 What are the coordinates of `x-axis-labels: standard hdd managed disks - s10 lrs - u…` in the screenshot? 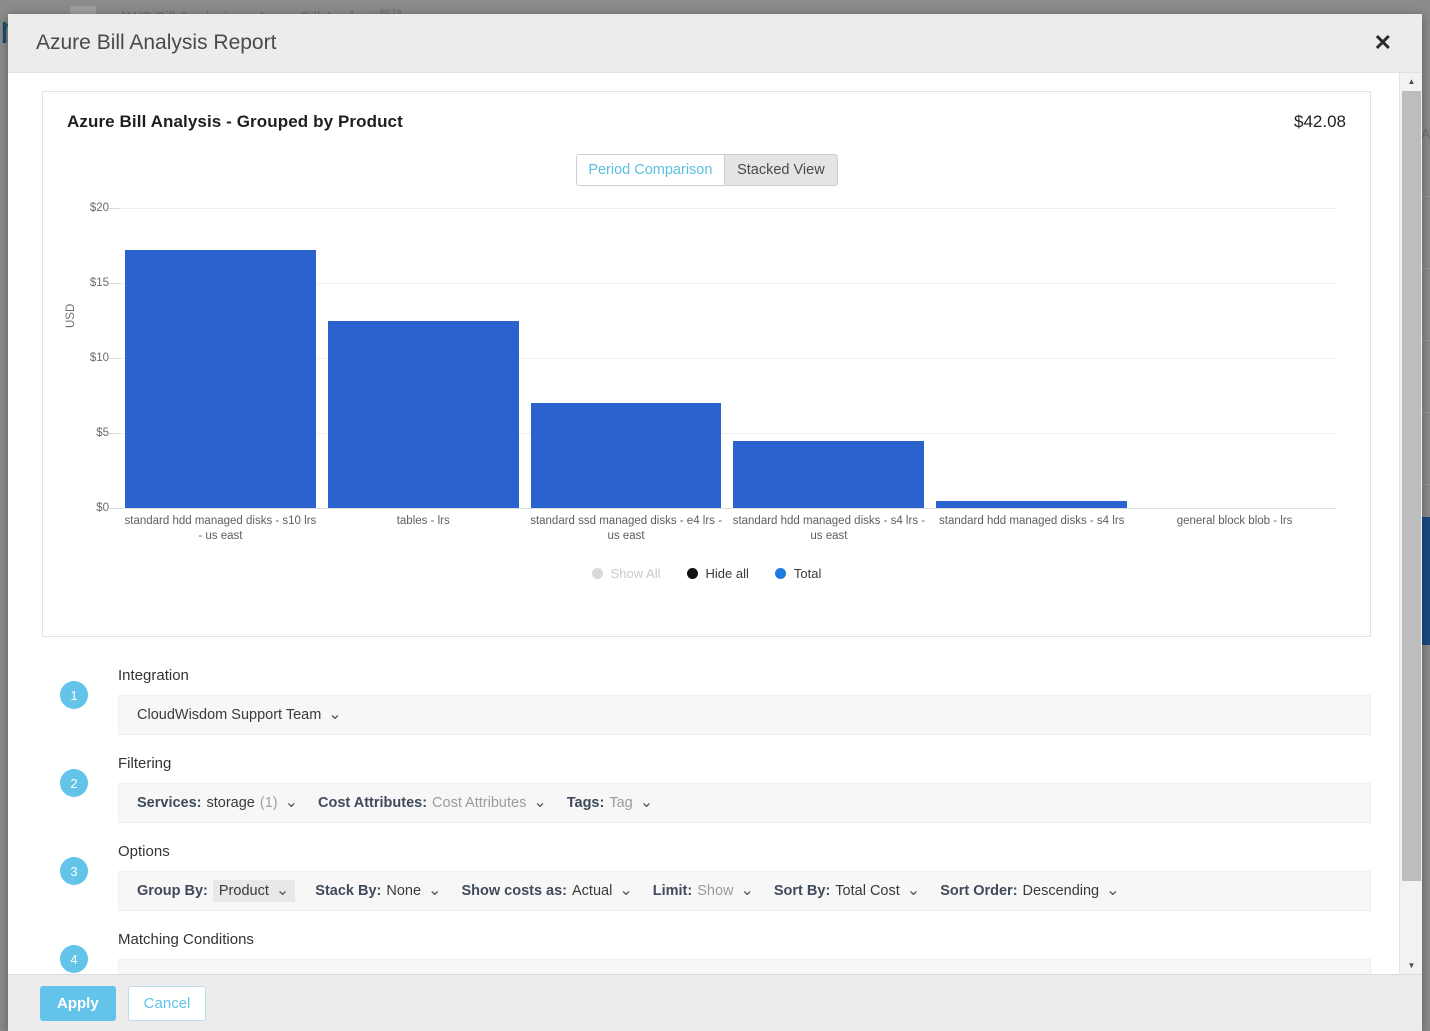 It's located at (727, 529).